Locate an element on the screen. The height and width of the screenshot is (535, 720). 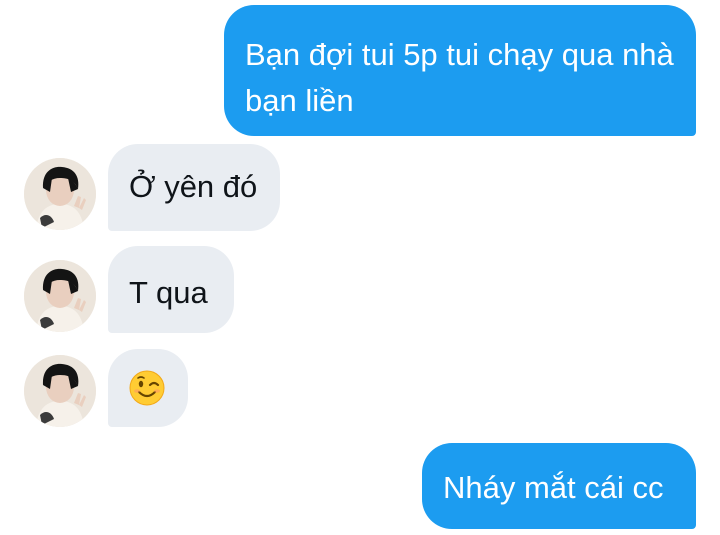
outgoing-message-bubble: Nháy mắt cái cc is located at coordinates (559, 486).